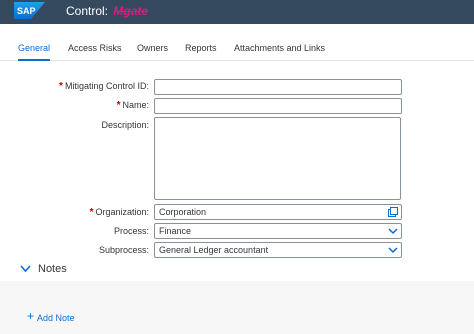  I want to click on mitigating-control-id-label: * Mitigating Control ID:, so click(104, 86).